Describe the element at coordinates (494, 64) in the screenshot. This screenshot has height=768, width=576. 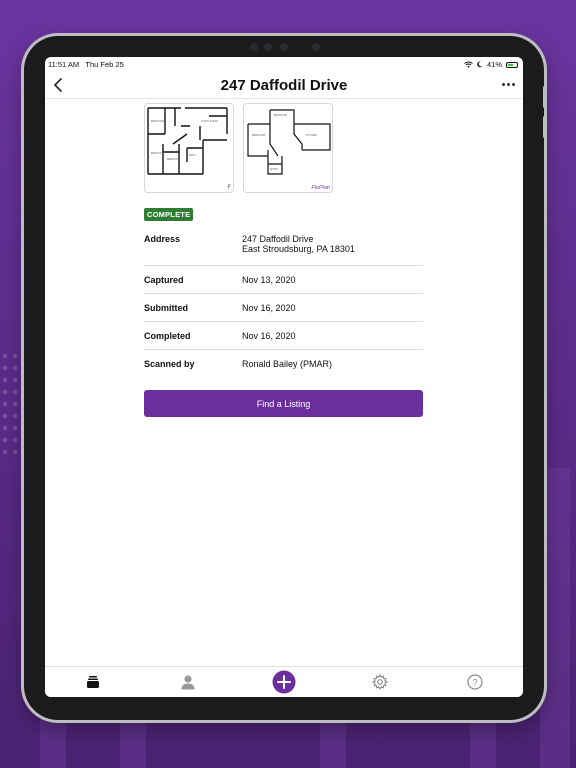
I see `battery-percent: 41%` at that location.